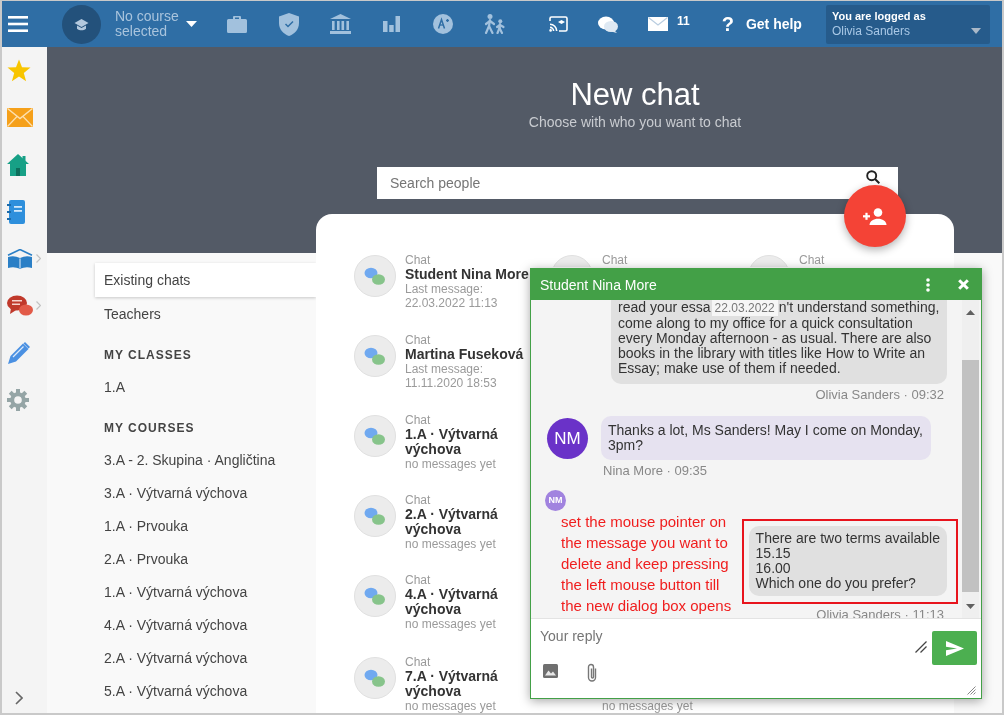 The image size is (1004, 715). Describe the element at coordinates (205, 280) in the screenshot. I see `chat-filter-item: Existing chats` at that location.